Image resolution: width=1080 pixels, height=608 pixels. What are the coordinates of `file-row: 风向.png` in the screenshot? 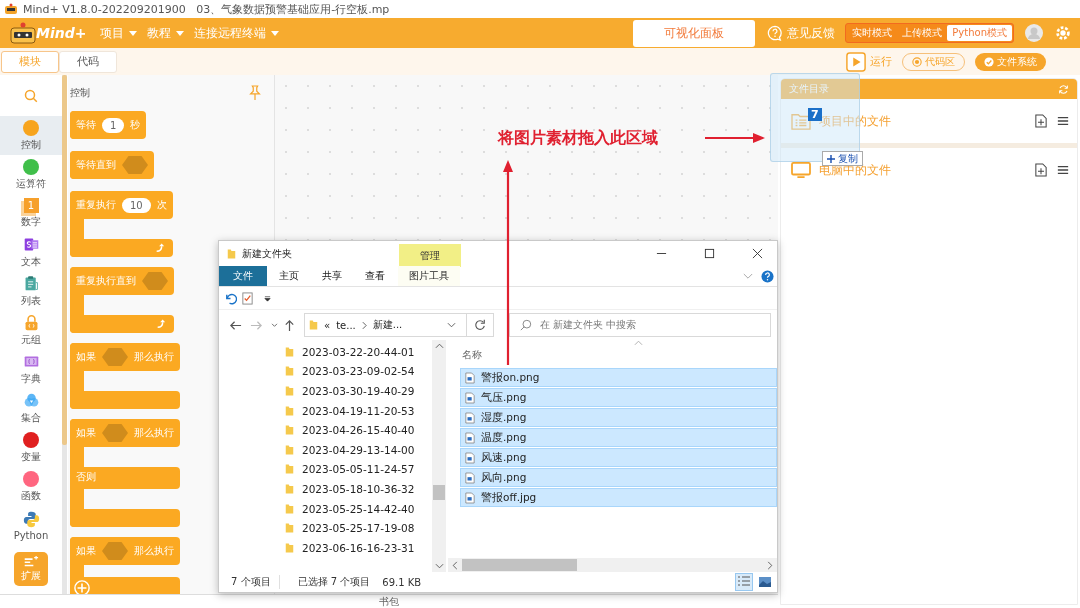 It's located at (618, 477).